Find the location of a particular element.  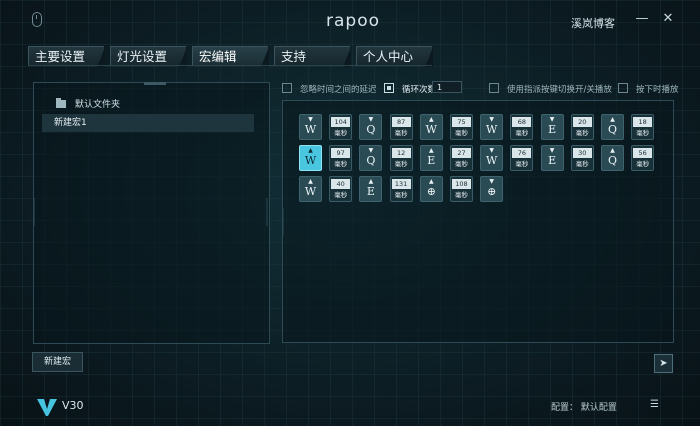

ignore-delay-label: 忽略时间之间的延迟 is located at coordinates (338, 90).